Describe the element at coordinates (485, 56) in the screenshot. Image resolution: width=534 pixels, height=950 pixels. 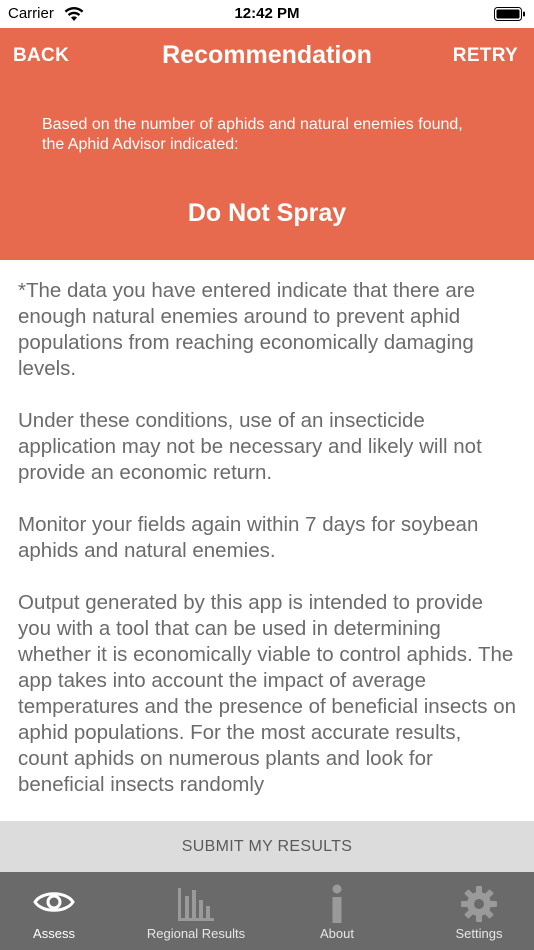
I see `retry-button: RETRY` at that location.